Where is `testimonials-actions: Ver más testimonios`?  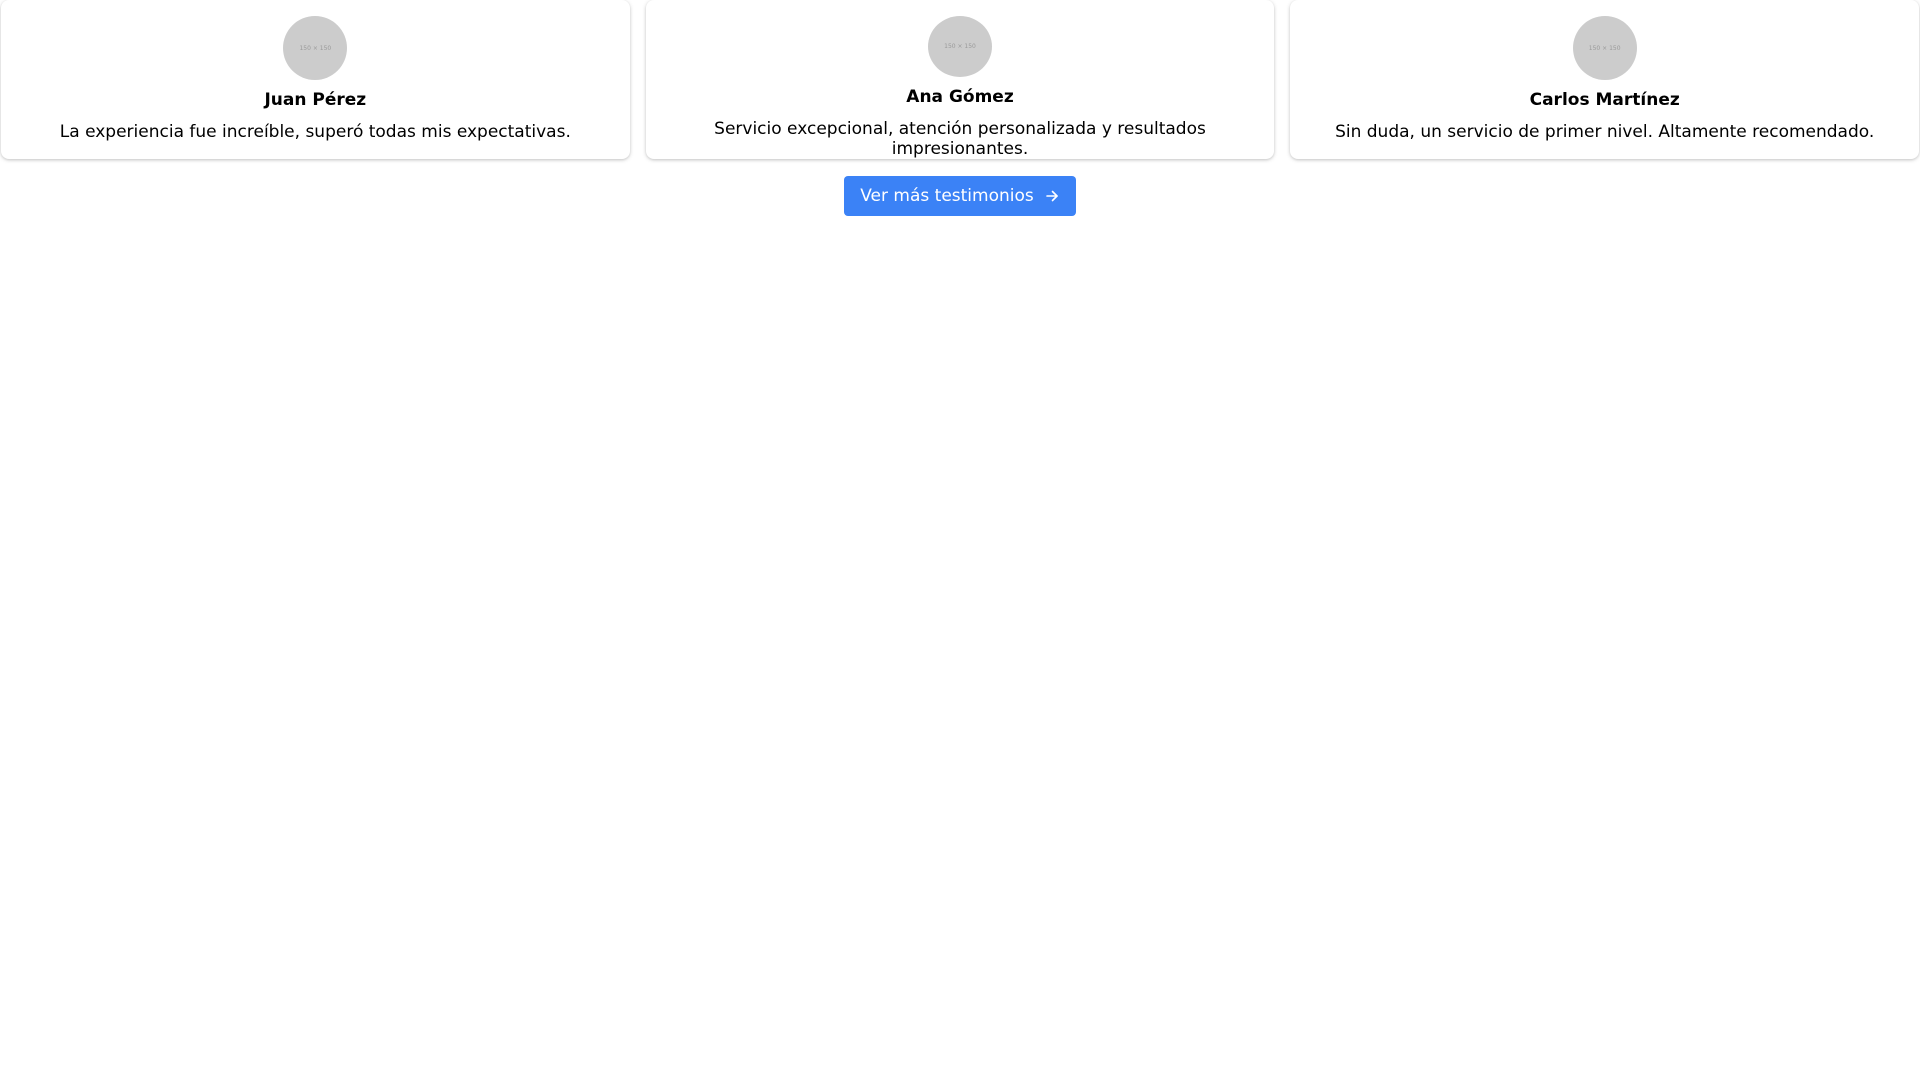 testimonials-actions: Ver más testimonios is located at coordinates (960, 196).